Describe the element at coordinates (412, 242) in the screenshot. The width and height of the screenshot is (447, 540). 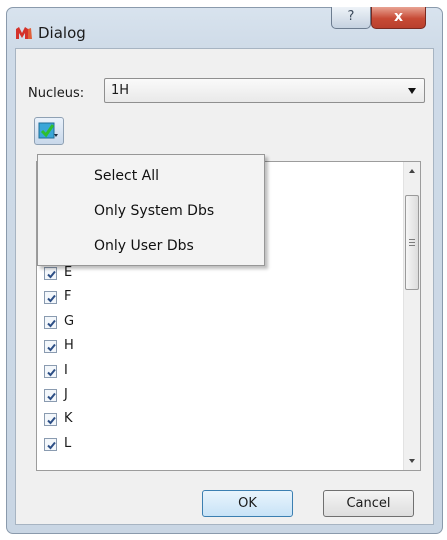
I see `scroll-thumb` at that location.